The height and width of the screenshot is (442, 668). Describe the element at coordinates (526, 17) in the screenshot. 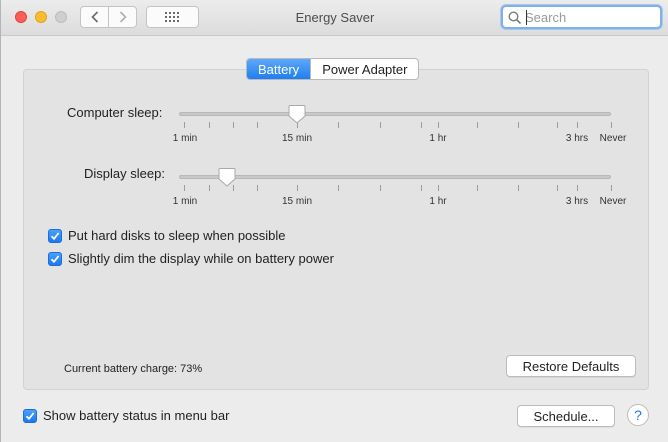

I see `text-cursor` at that location.